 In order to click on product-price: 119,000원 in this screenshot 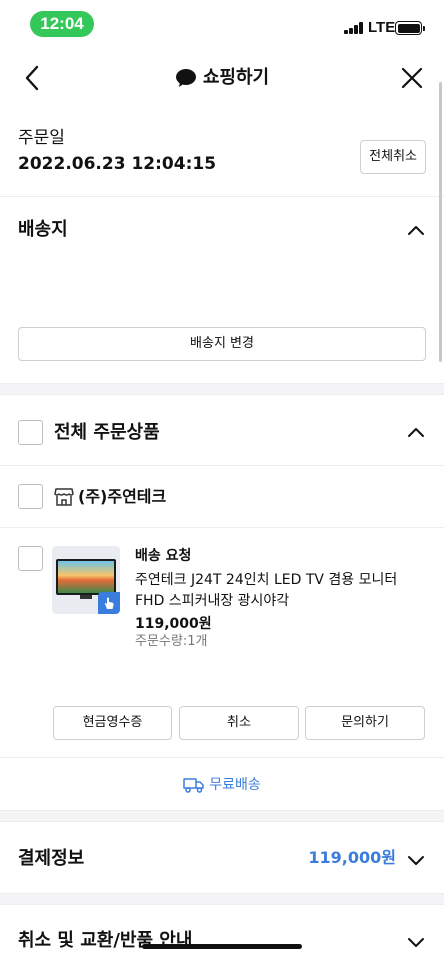, I will do `click(173, 624)`.